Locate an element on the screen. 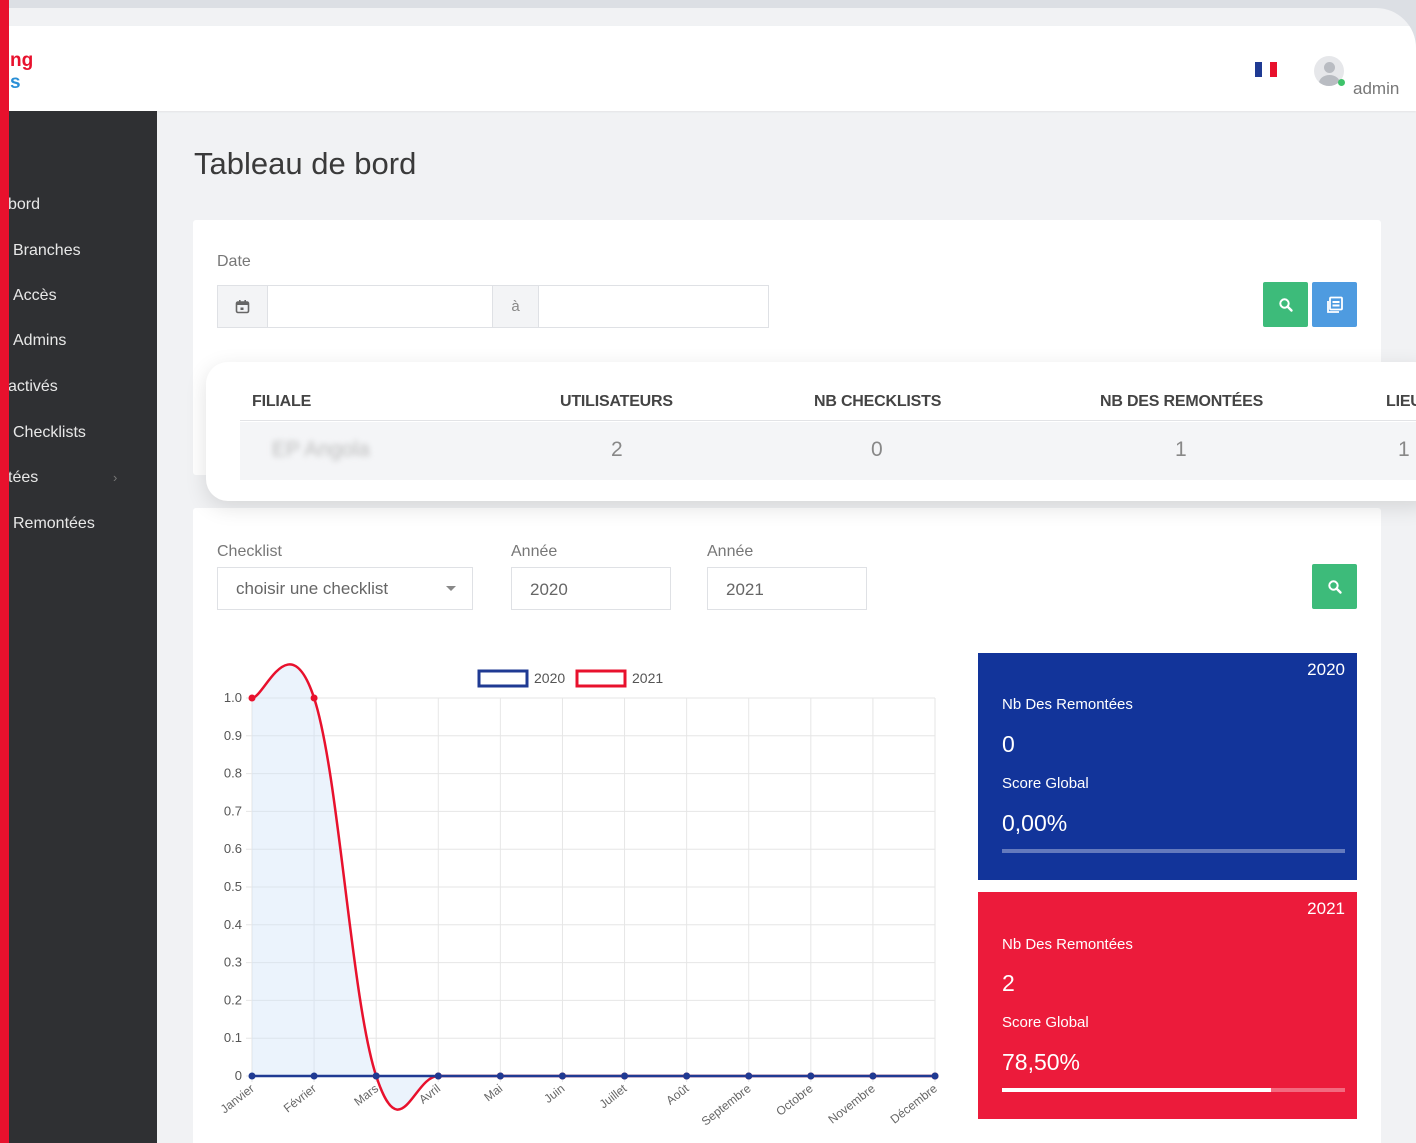  stat-progress-fill is located at coordinates (1137, 1090).